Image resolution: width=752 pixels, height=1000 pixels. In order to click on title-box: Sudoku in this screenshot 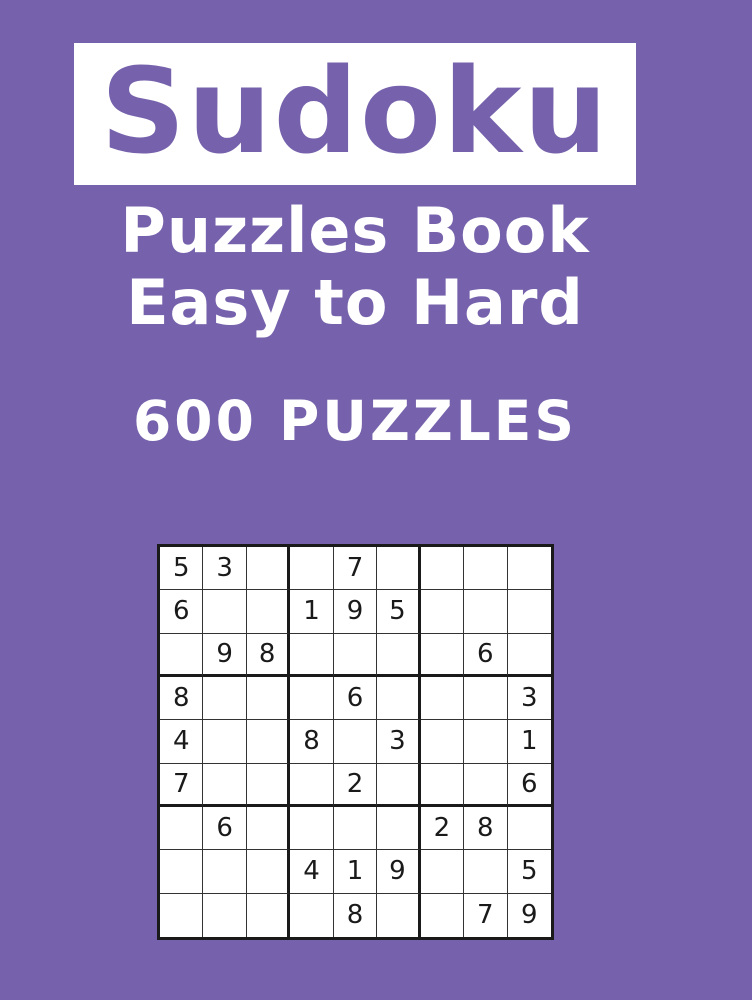, I will do `click(355, 114)`.